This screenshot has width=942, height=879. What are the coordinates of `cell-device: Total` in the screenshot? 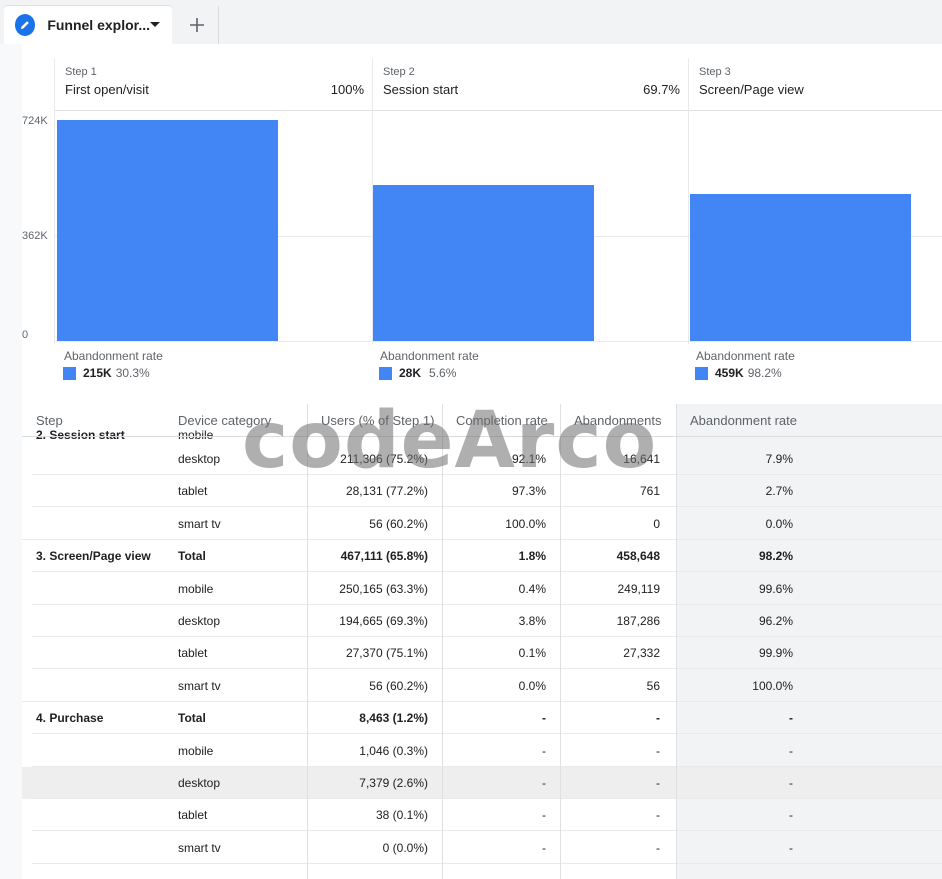 It's located at (192, 718).